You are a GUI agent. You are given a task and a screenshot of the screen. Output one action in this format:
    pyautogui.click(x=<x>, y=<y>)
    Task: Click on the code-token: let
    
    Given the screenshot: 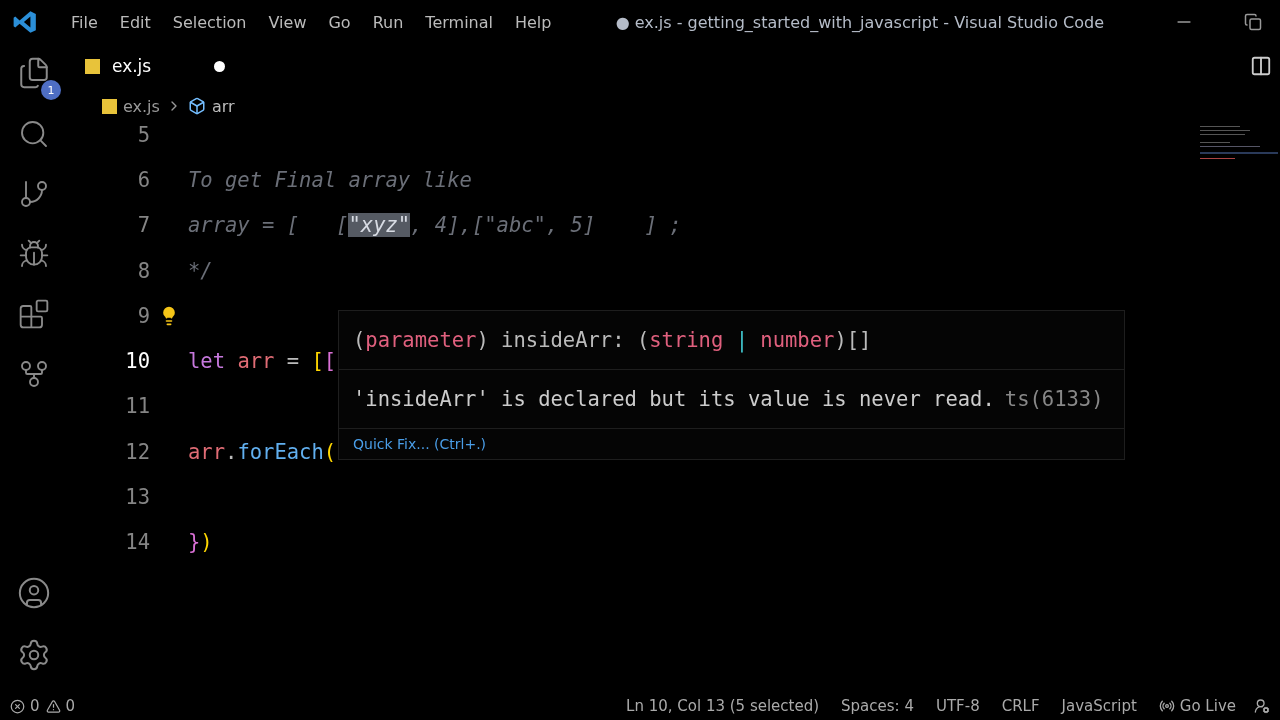 What is the action you would take?
    pyautogui.click(x=207, y=361)
    